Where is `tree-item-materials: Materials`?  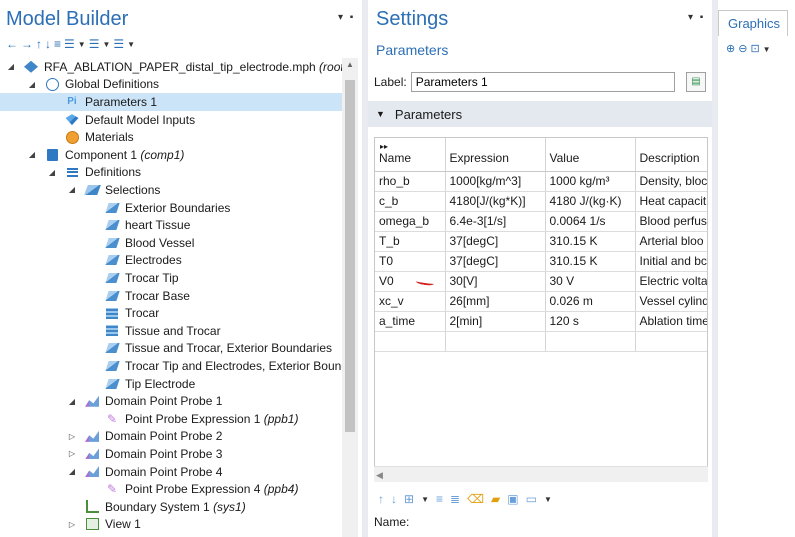 tree-item-materials: Materials is located at coordinates (171, 137).